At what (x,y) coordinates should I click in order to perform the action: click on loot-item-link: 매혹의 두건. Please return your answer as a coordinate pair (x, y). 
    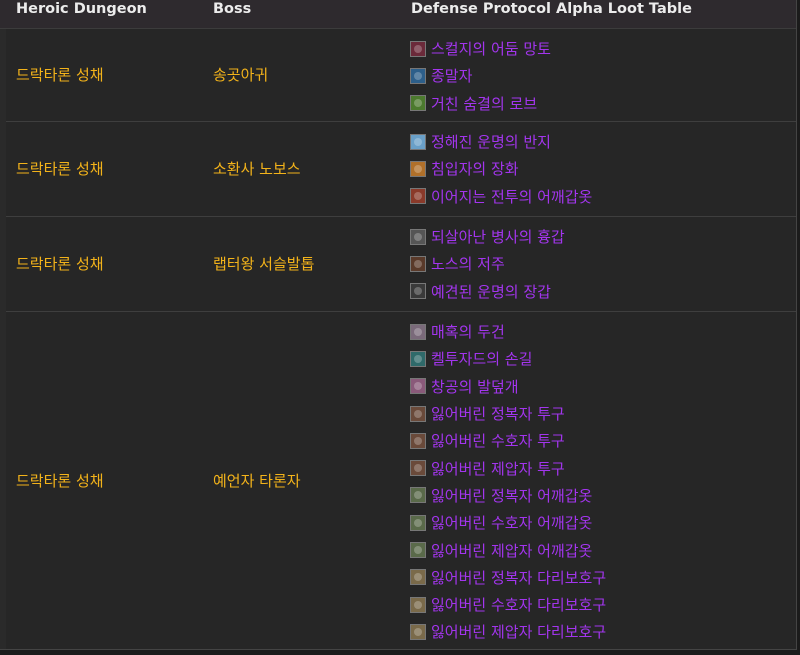
    Looking at the image, I should click on (468, 331).